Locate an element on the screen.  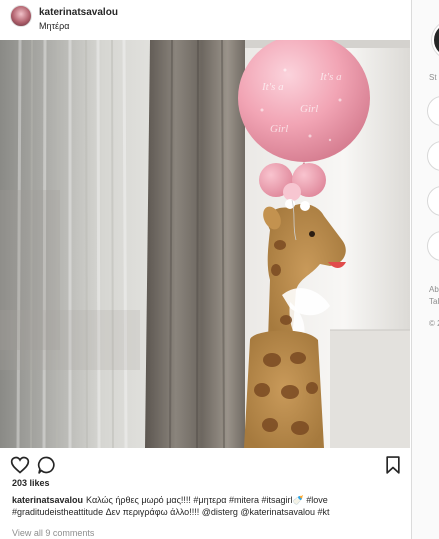
footer-link: Tal is located at coordinates (434, 301).